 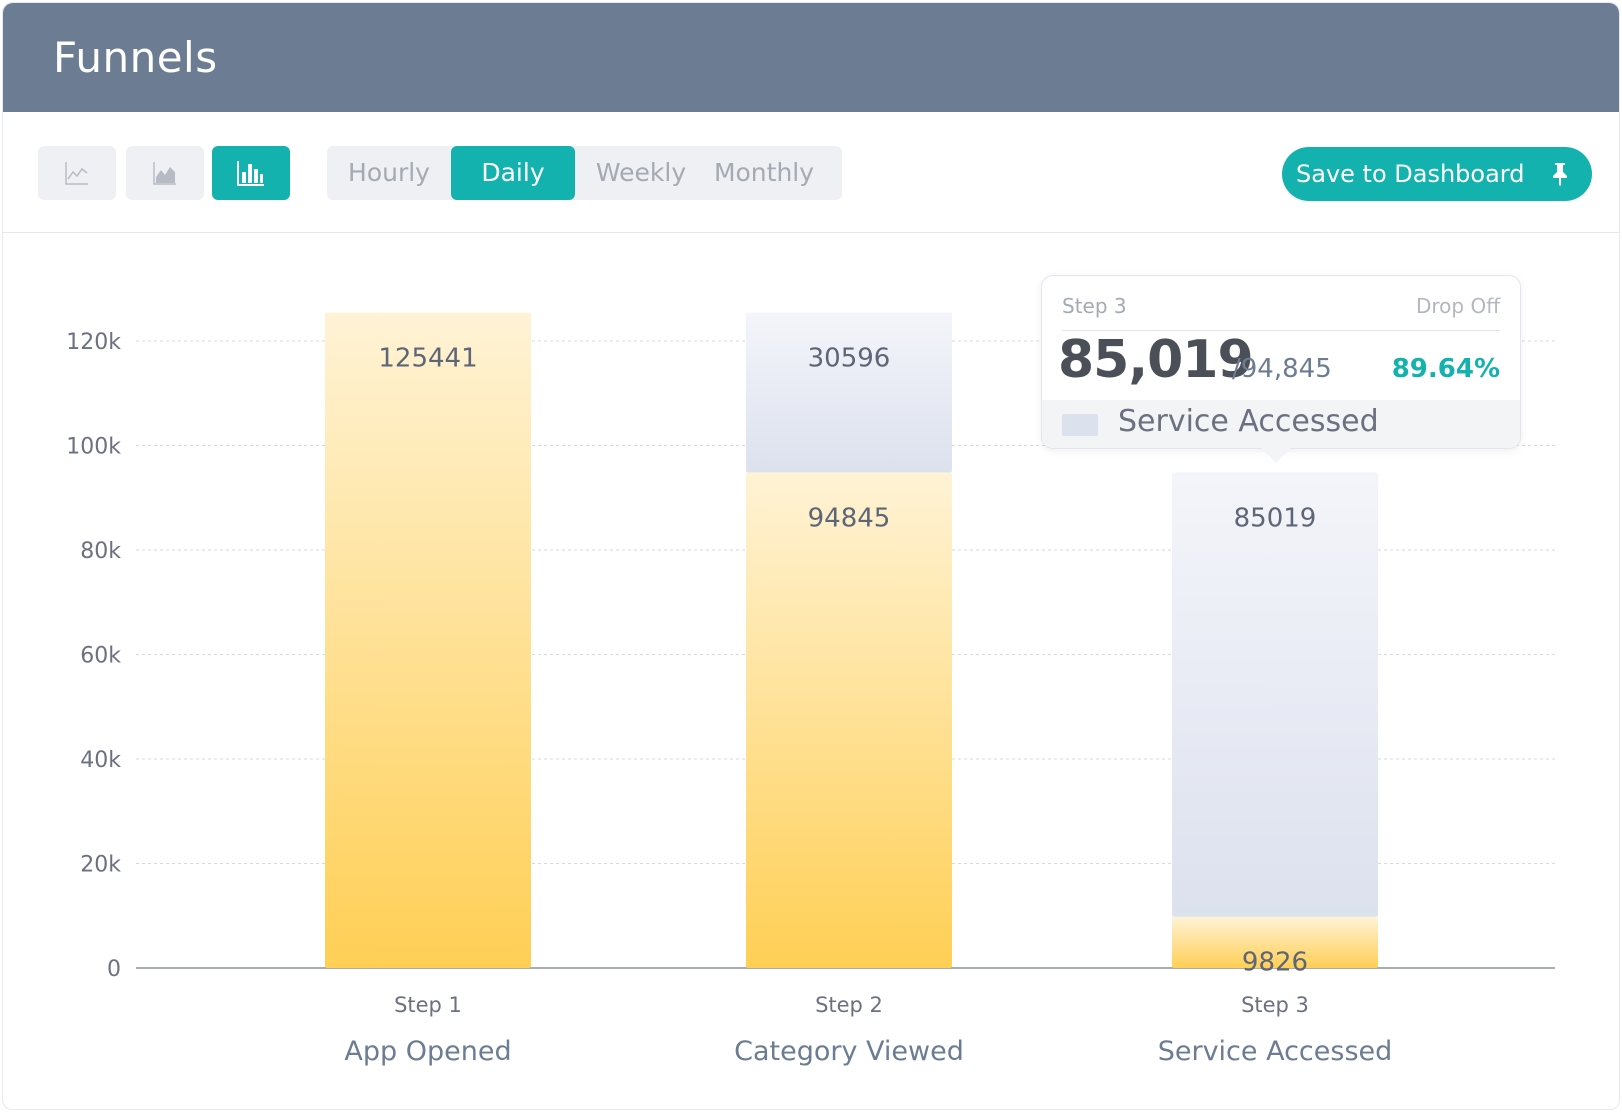 I want to click on x-tick-label: Step 1, so click(x=428, y=1005).